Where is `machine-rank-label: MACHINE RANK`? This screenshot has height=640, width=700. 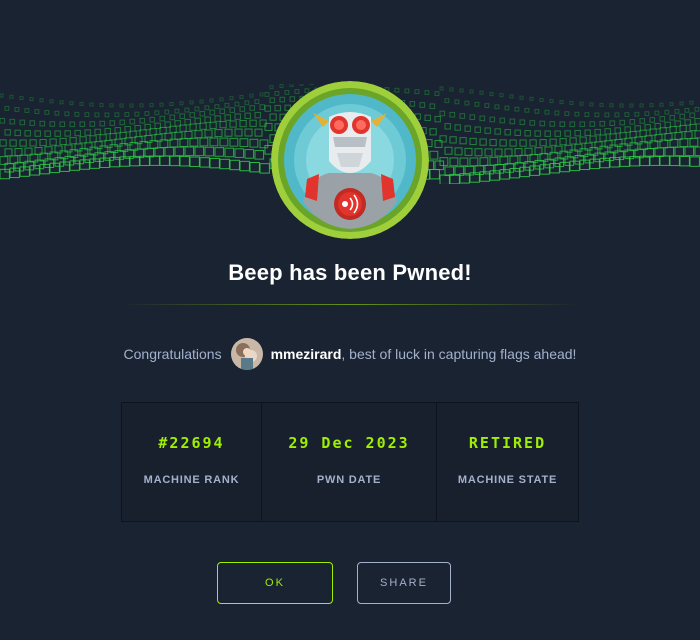
machine-rank-label: MACHINE RANK is located at coordinates (191, 480).